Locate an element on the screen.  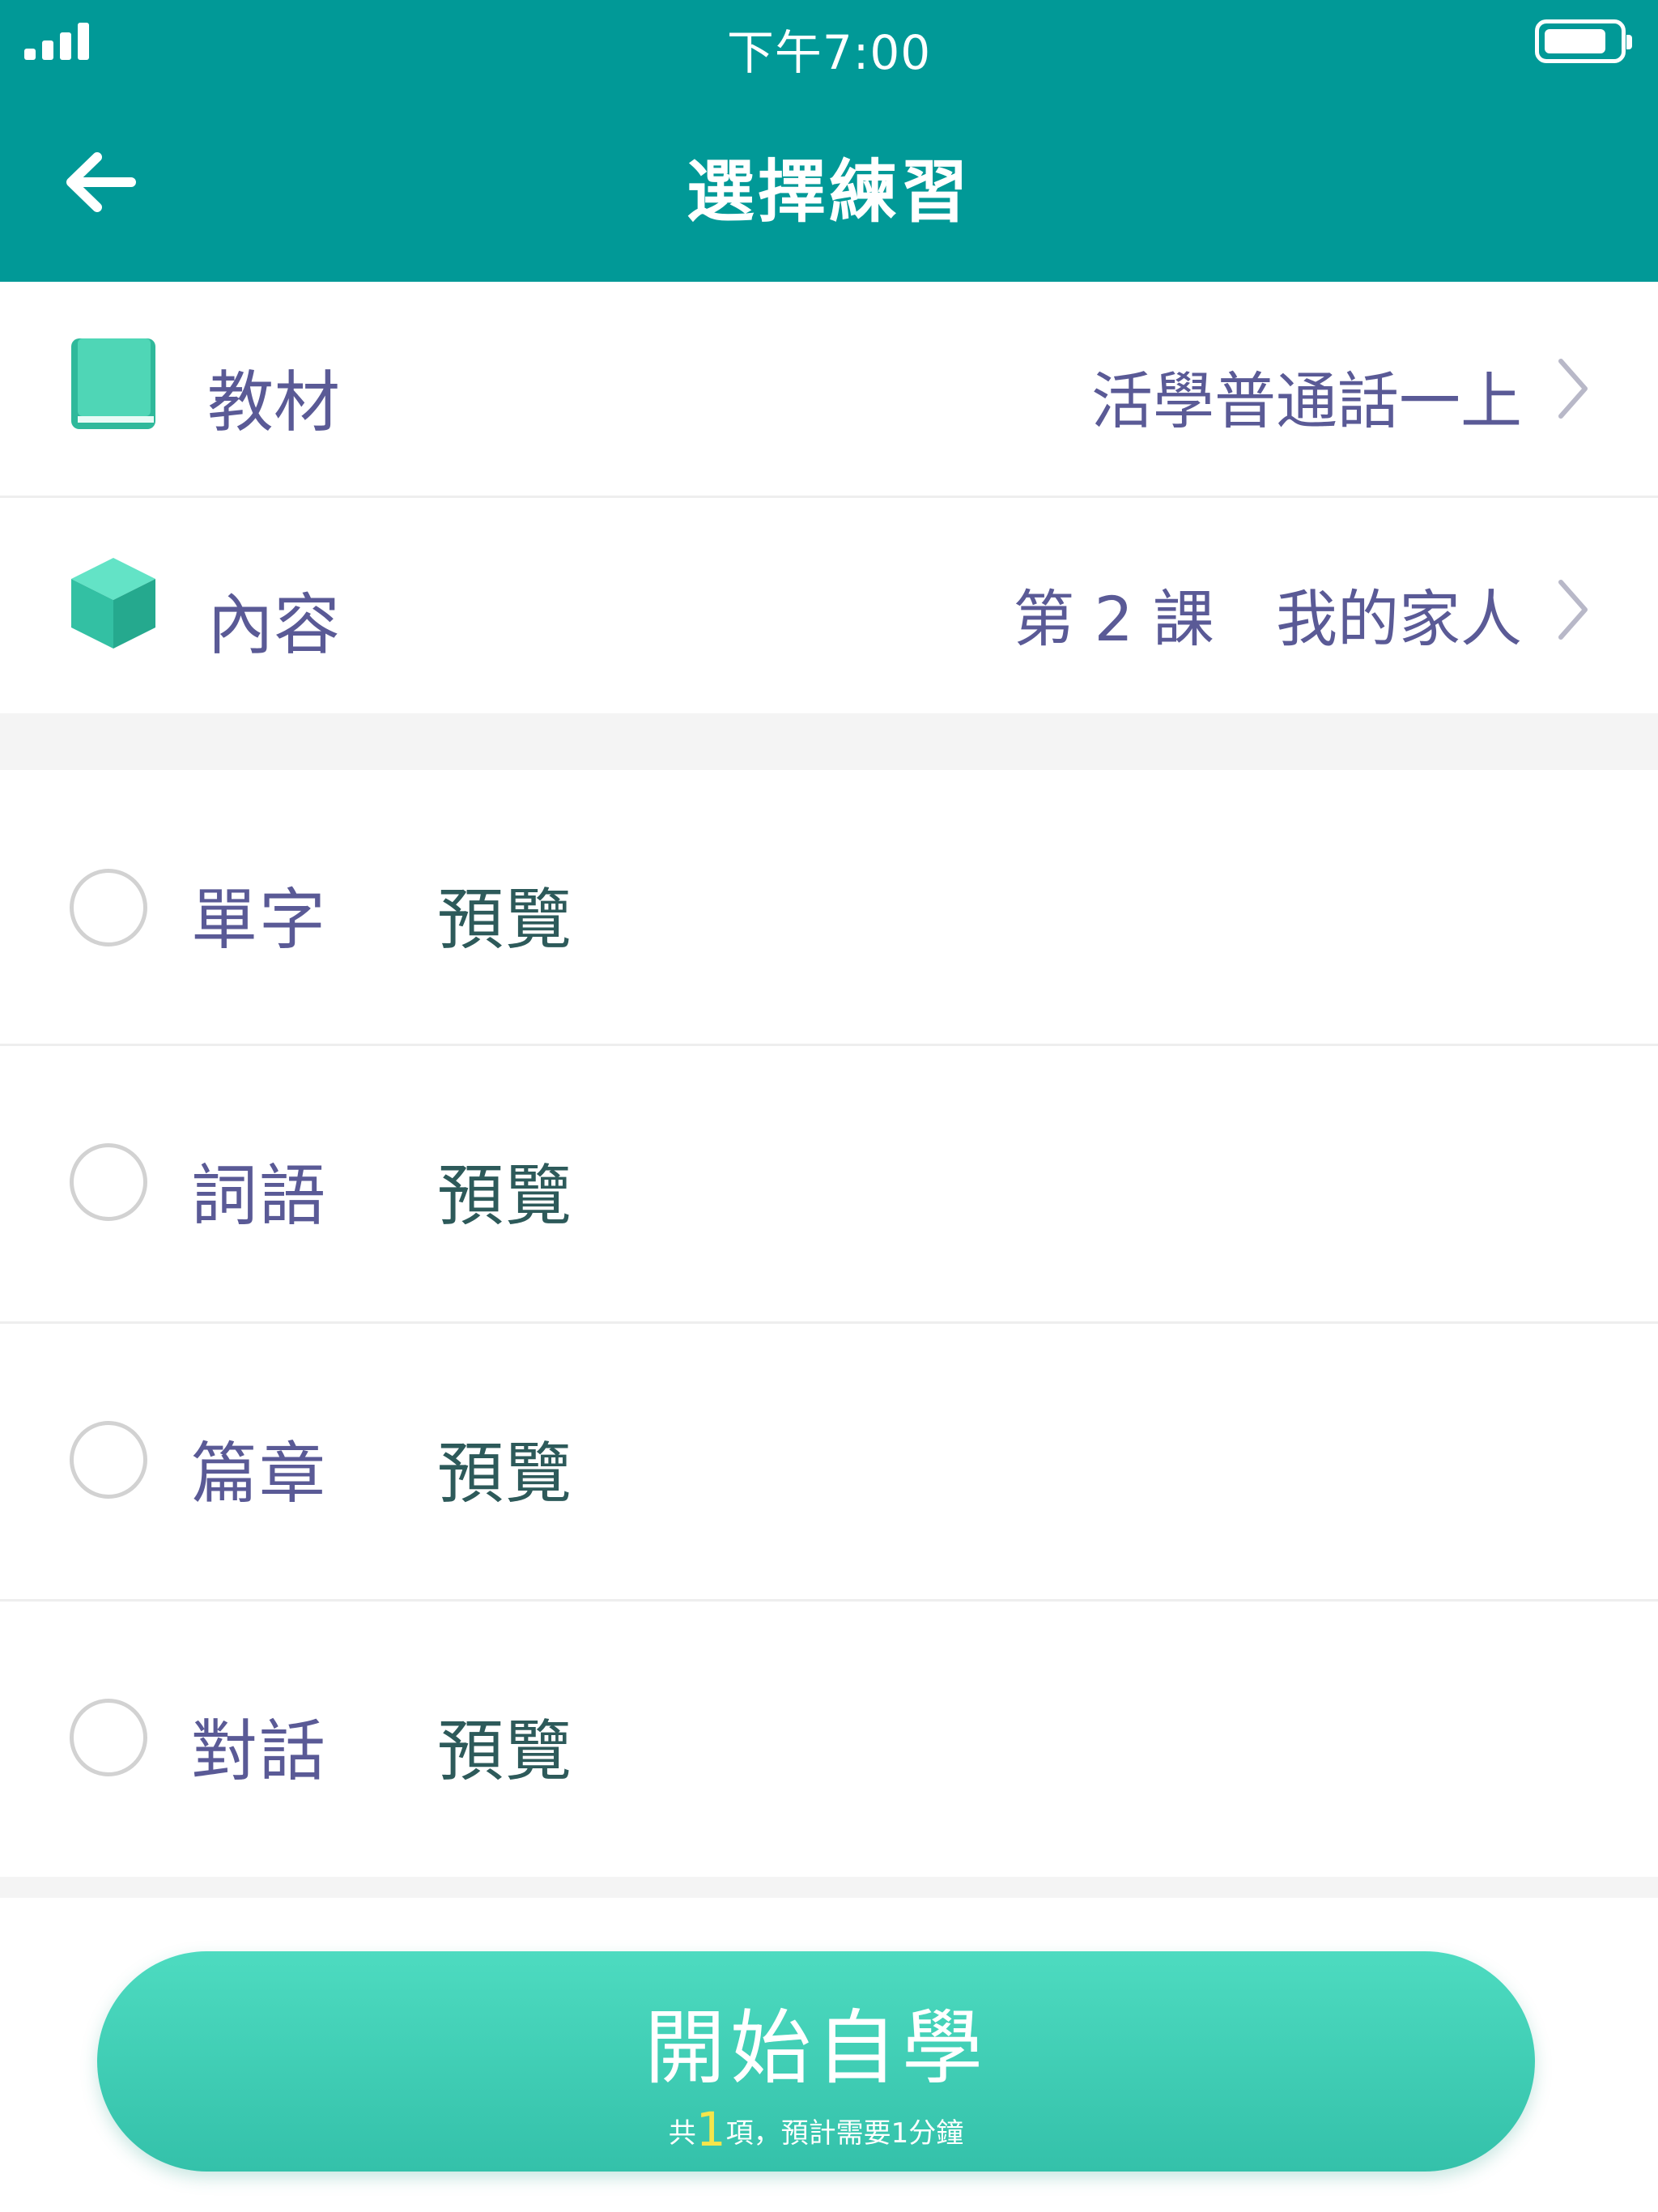
cube-icon is located at coordinates (113, 603).